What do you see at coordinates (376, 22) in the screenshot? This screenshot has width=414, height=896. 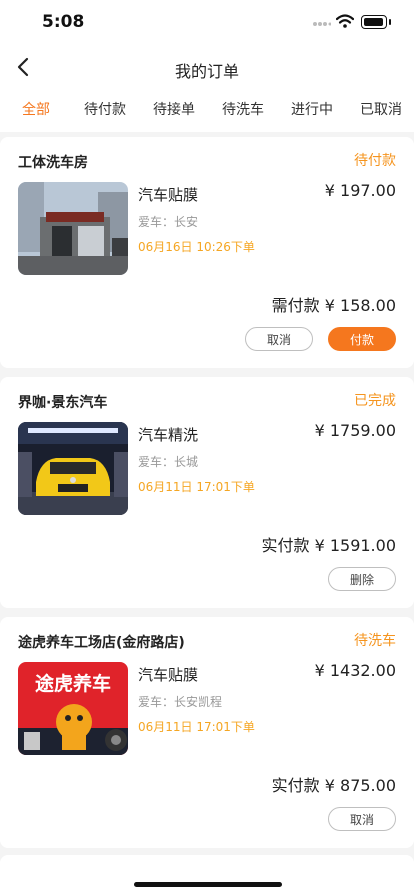 I see `battery-icon` at bounding box center [376, 22].